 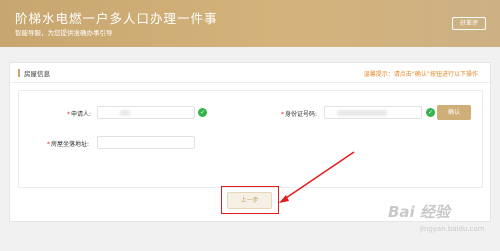 I want to click on arrow-line, so click(x=318, y=176).